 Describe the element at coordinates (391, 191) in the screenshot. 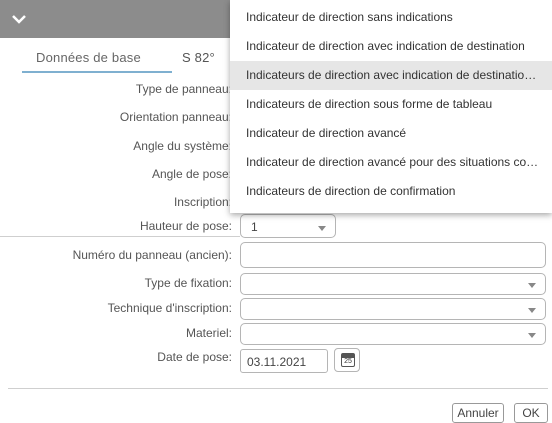

I see `dropdown-option: Indicateurs de direction de confirmation` at that location.